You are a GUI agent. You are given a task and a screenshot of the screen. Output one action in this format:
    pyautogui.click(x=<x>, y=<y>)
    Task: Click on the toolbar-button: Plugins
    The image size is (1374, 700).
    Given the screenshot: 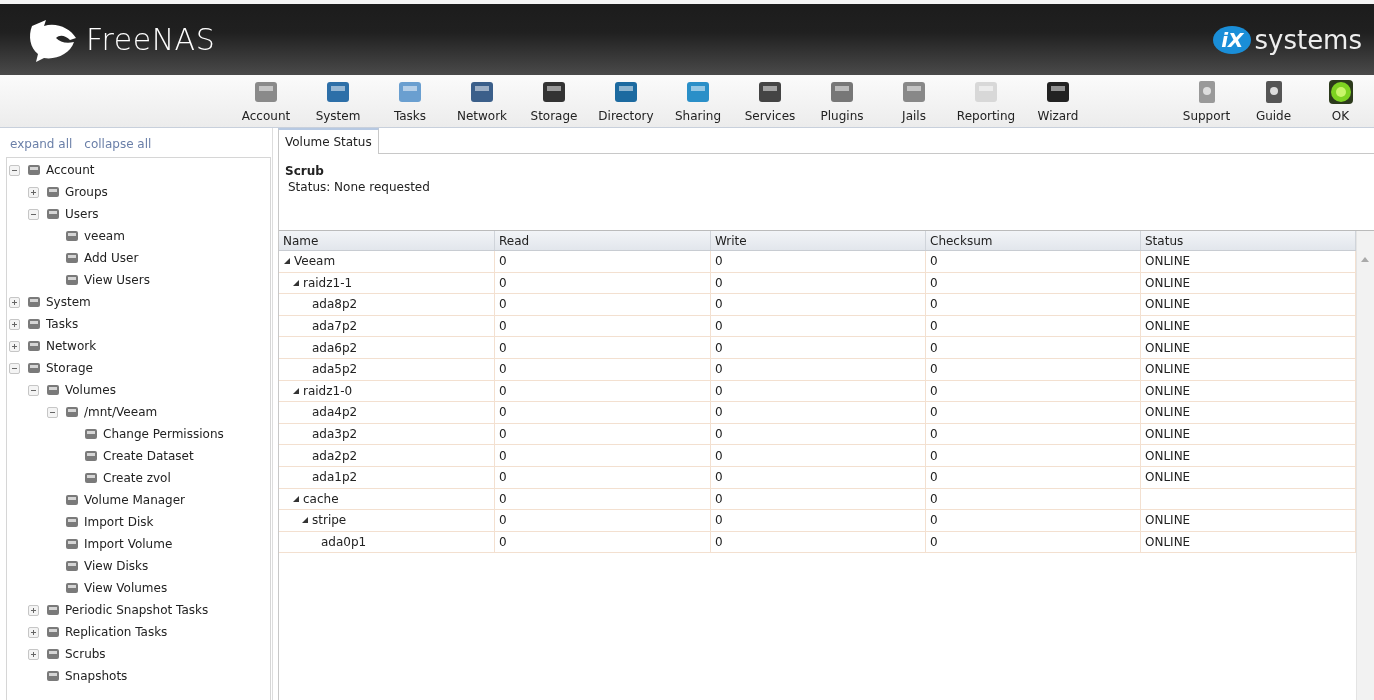 What is the action you would take?
    pyautogui.click(x=842, y=101)
    